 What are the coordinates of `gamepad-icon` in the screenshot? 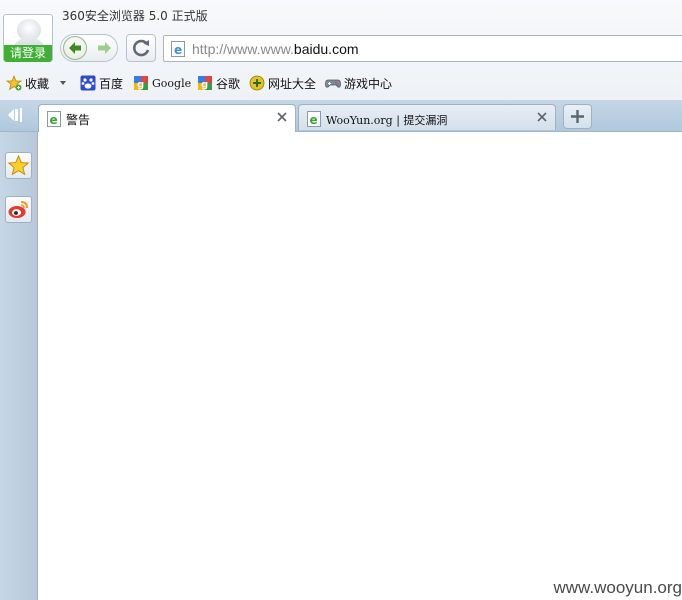 It's located at (333, 83).